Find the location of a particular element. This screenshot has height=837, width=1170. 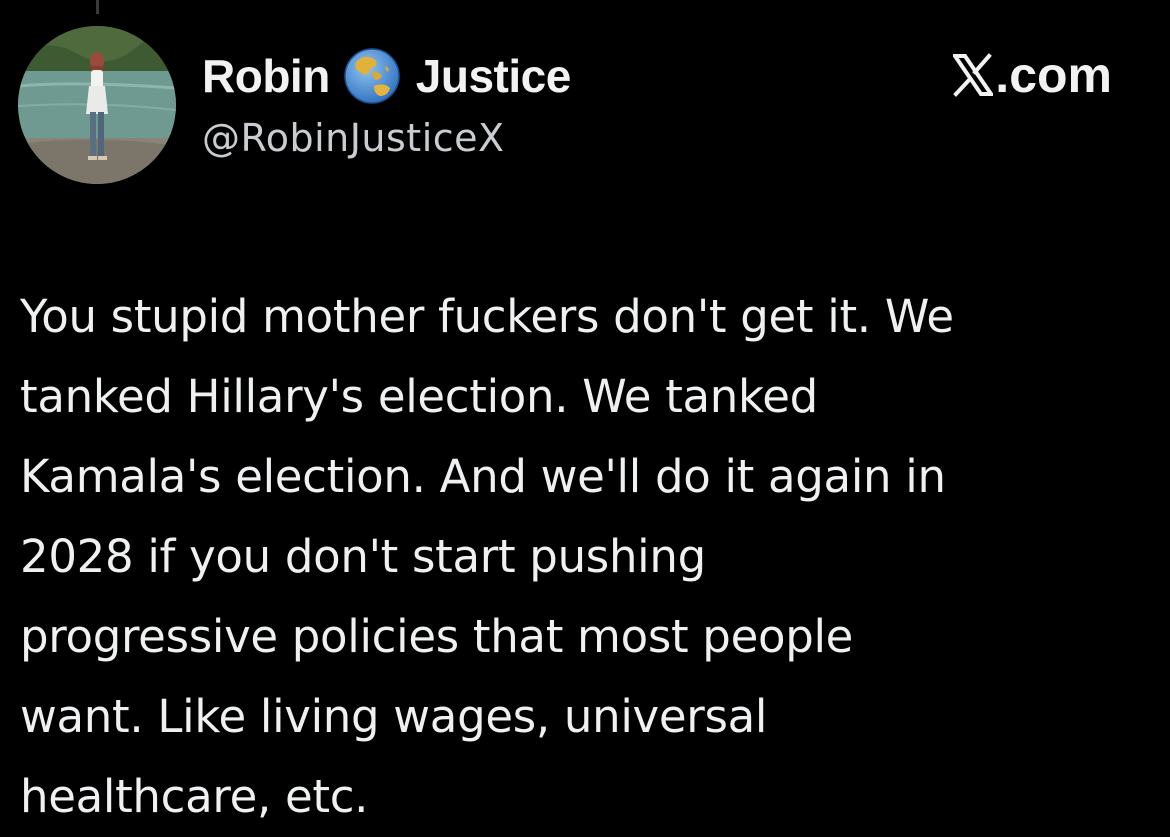

tweet-line: progressive policies that most people is located at coordinates (437, 636).